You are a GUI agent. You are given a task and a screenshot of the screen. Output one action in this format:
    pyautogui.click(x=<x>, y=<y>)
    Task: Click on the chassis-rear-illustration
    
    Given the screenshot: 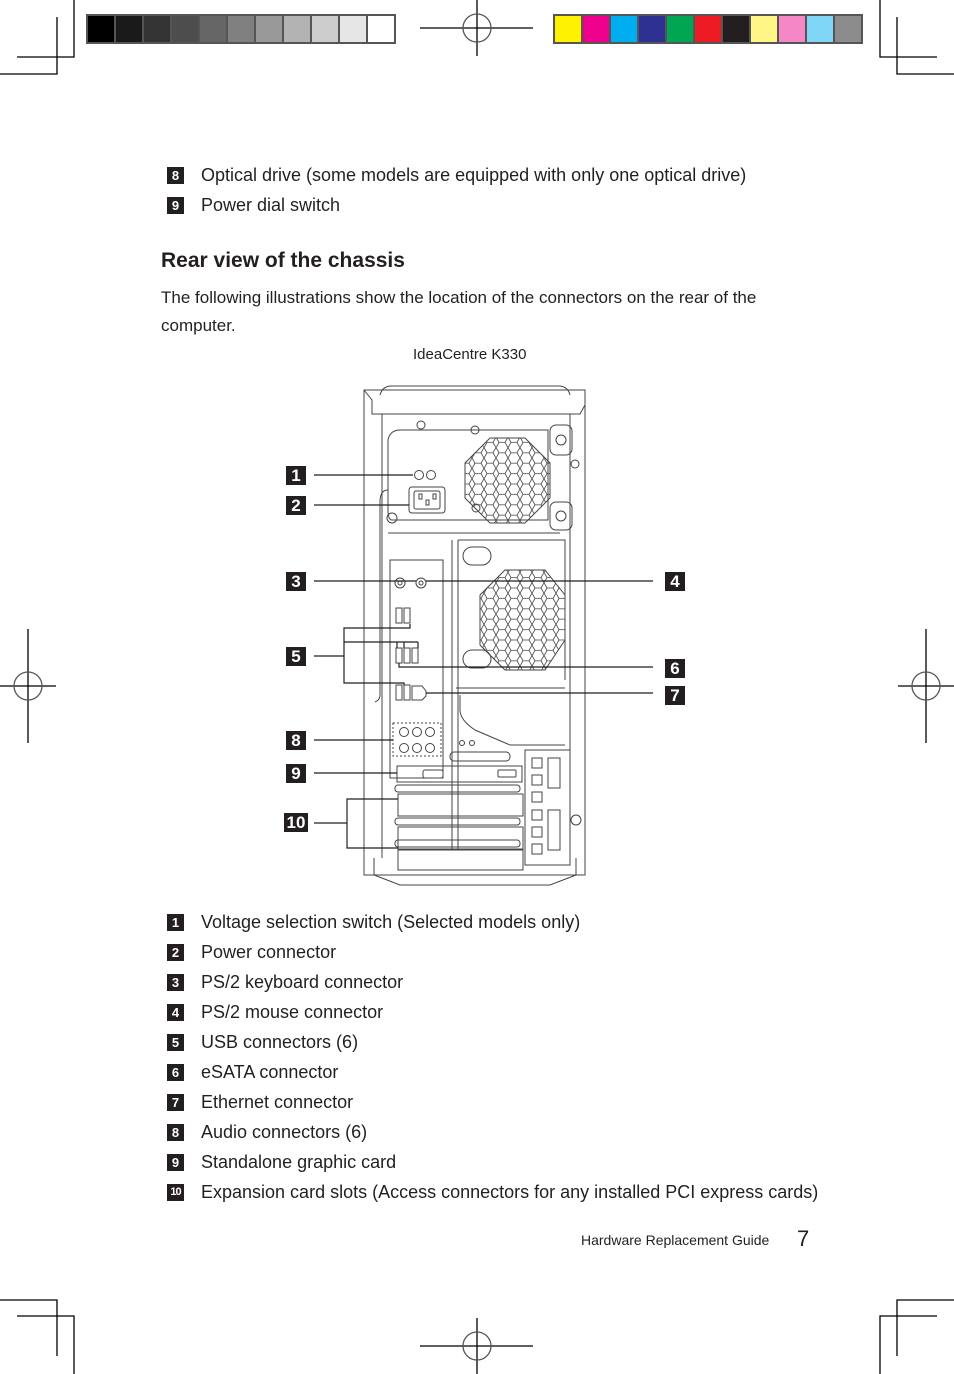 What is the action you would take?
    pyautogui.click(x=483, y=635)
    